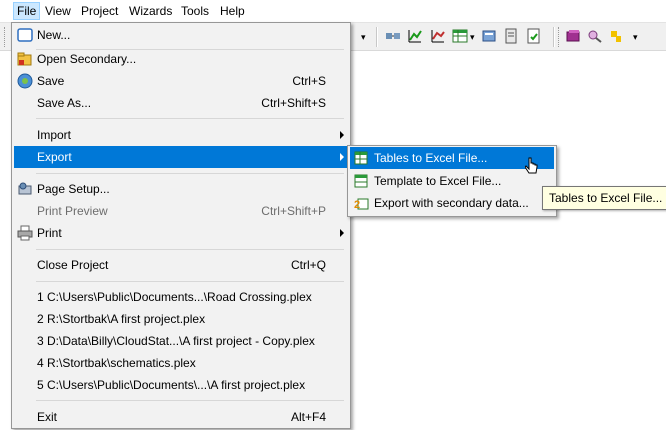 This screenshot has width=666, height=430. What do you see at coordinates (573, 36) in the screenshot?
I see `books-icon` at bounding box center [573, 36].